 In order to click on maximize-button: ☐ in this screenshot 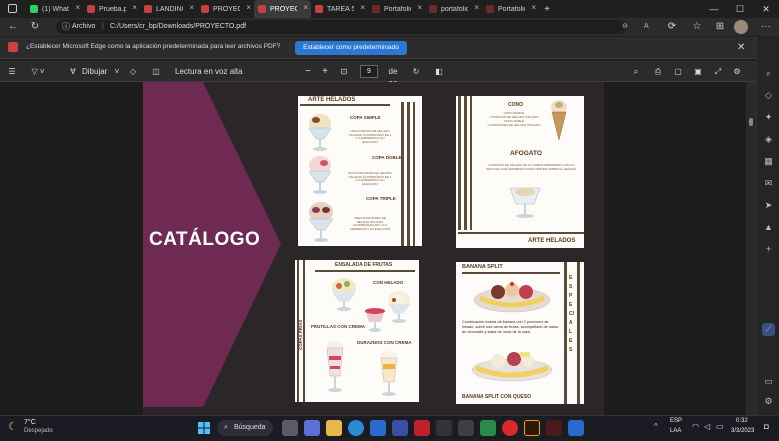, I will do `click(740, 9)`.